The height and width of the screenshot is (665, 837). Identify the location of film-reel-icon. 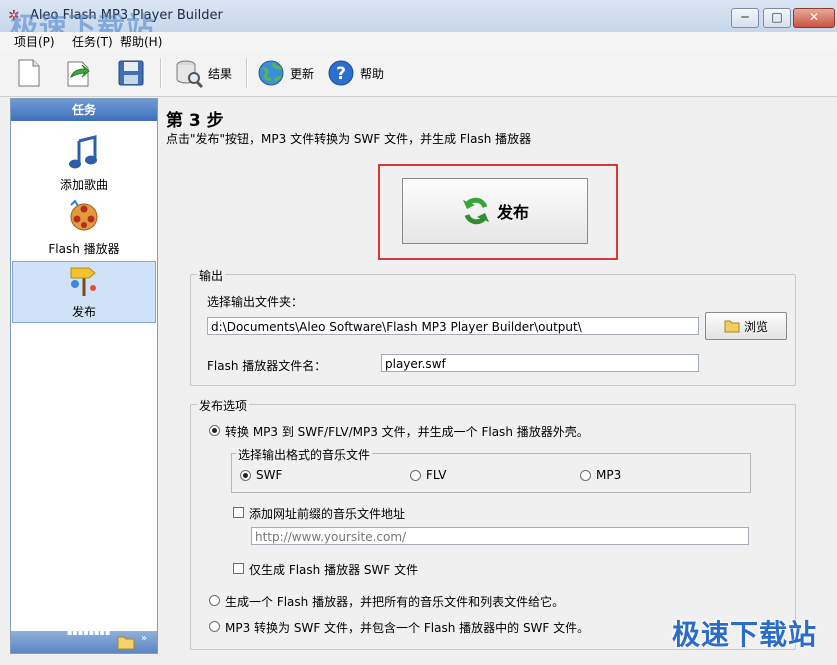
(84, 218).